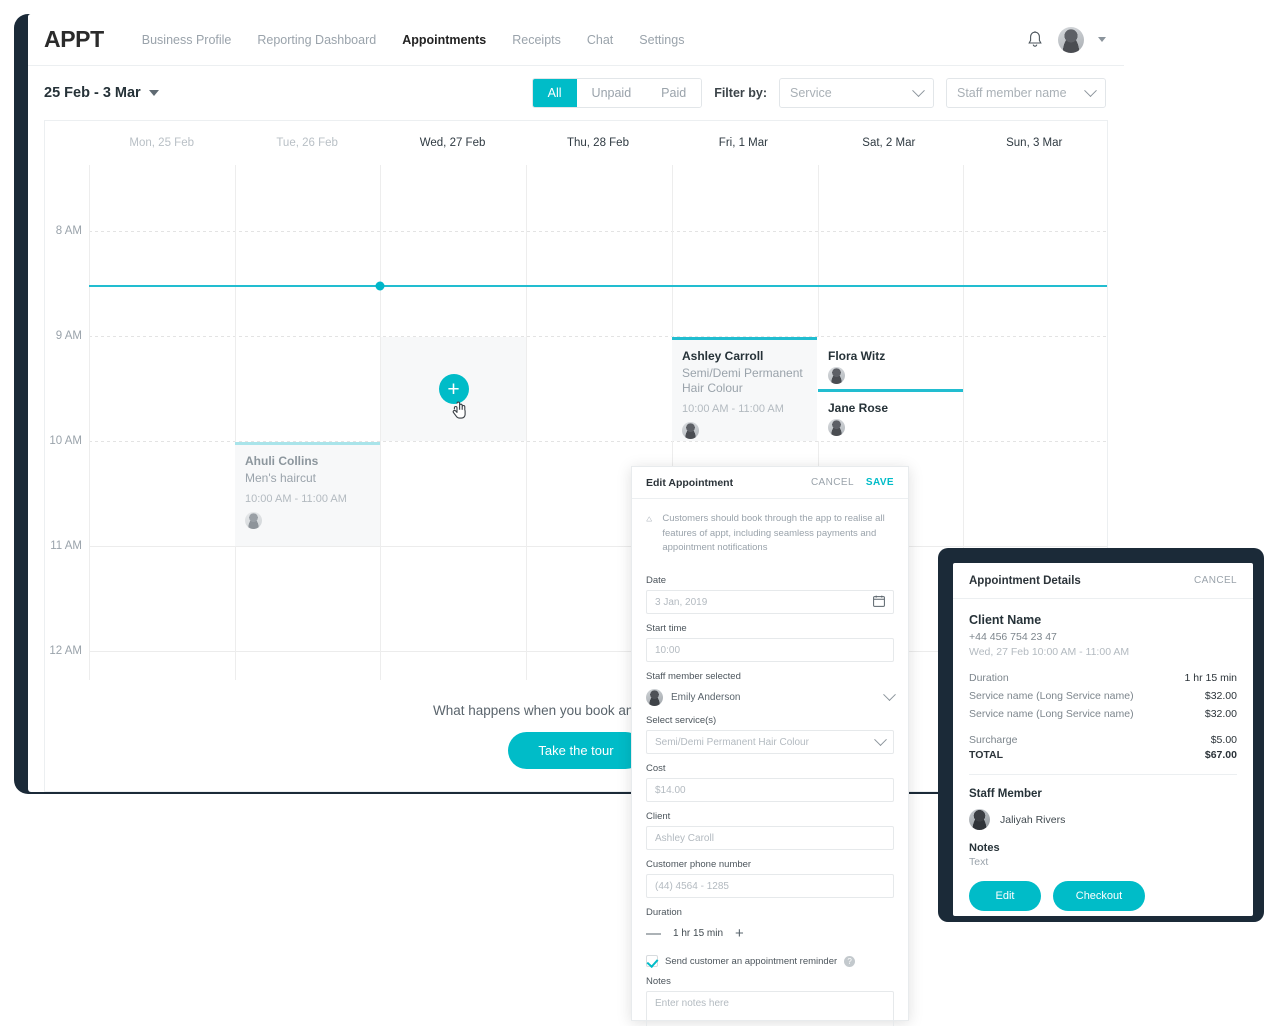 The height and width of the screenshot is (1026, 1264). Describe the element at coordinates (832, 482) in the screenshot. I see `modal-cancel-button: CANCEL` at that location.